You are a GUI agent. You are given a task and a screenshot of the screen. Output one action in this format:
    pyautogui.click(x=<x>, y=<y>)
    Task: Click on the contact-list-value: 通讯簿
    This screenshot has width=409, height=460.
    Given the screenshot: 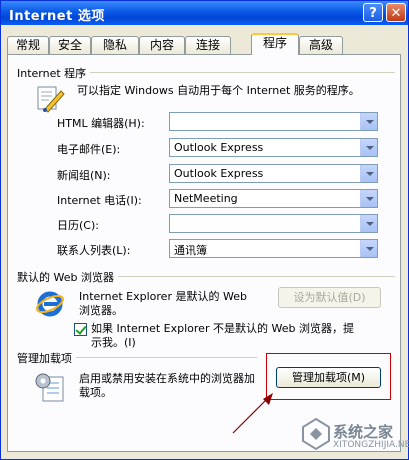 What is the action you would take?
    pyautogui.click(x=190, y=250)
    